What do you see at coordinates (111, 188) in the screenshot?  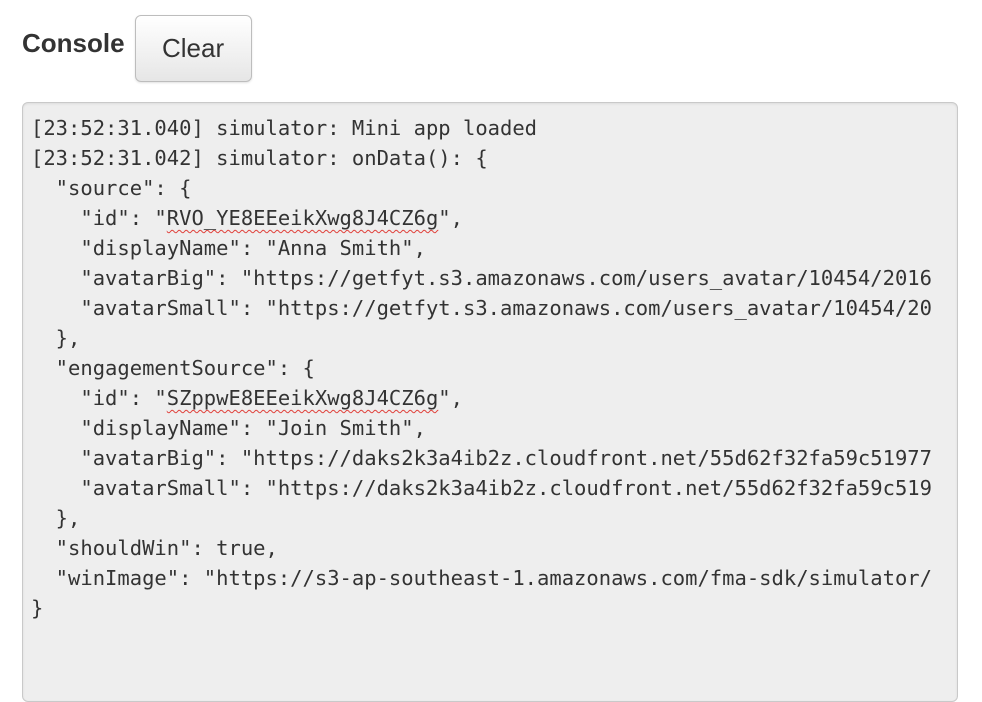 I see `console-line: "source": {` at bounding box center [111, 188].